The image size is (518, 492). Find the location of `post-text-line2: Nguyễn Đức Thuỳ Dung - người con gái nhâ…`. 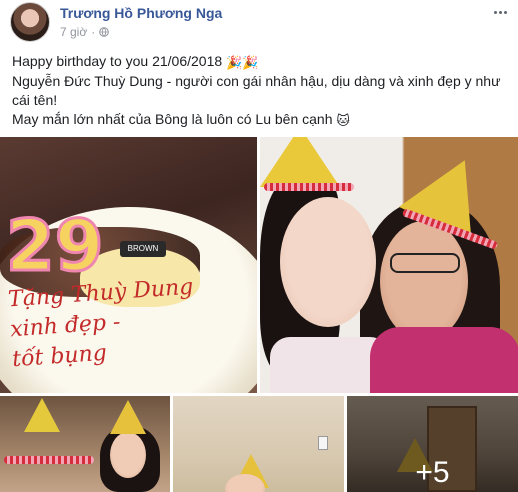

post-text-line2: Nguyễn Đức Thuỳ Dung - người con gái nhâ… is located at coordinates (256, 90).